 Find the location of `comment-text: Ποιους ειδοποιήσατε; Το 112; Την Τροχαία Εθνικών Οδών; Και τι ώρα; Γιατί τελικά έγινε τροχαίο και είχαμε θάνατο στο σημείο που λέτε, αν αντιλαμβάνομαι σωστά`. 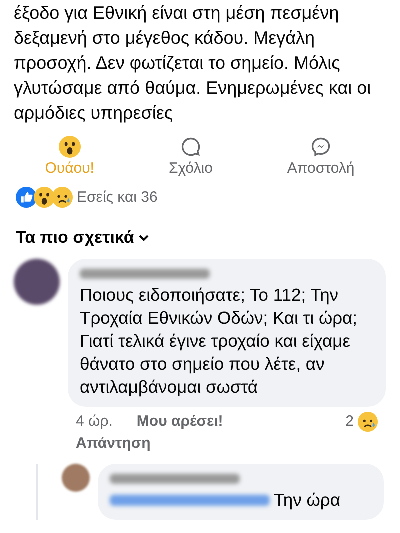

comment-text: Ποιους ειδοποιήσατε; Το 112; Την Τροχαία Εθνικών Οδών; Και τι ώρα; Γιατί τελικά έγινε τροχαίο και είχαμε θάνατο στο σημείο που λέτε, αν αντιλαμβάνομαι σωστά is located at coordinates (219, 341).